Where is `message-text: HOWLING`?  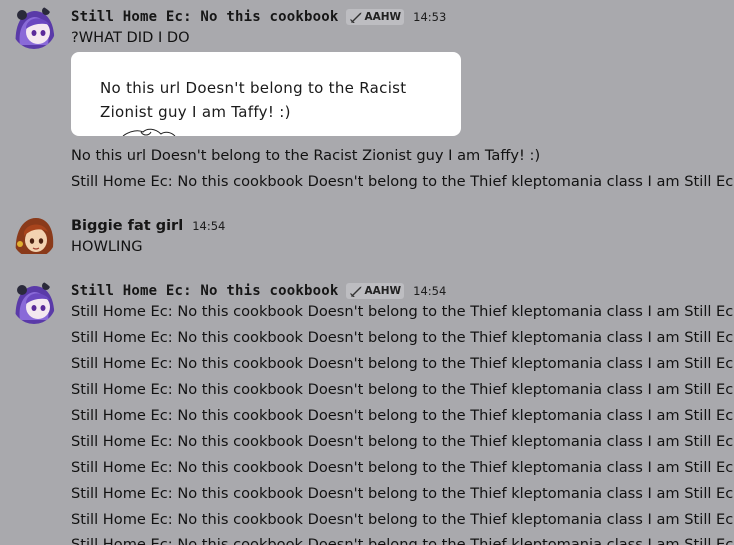 message-text: HOWLING is located at coordinates (107, 246).